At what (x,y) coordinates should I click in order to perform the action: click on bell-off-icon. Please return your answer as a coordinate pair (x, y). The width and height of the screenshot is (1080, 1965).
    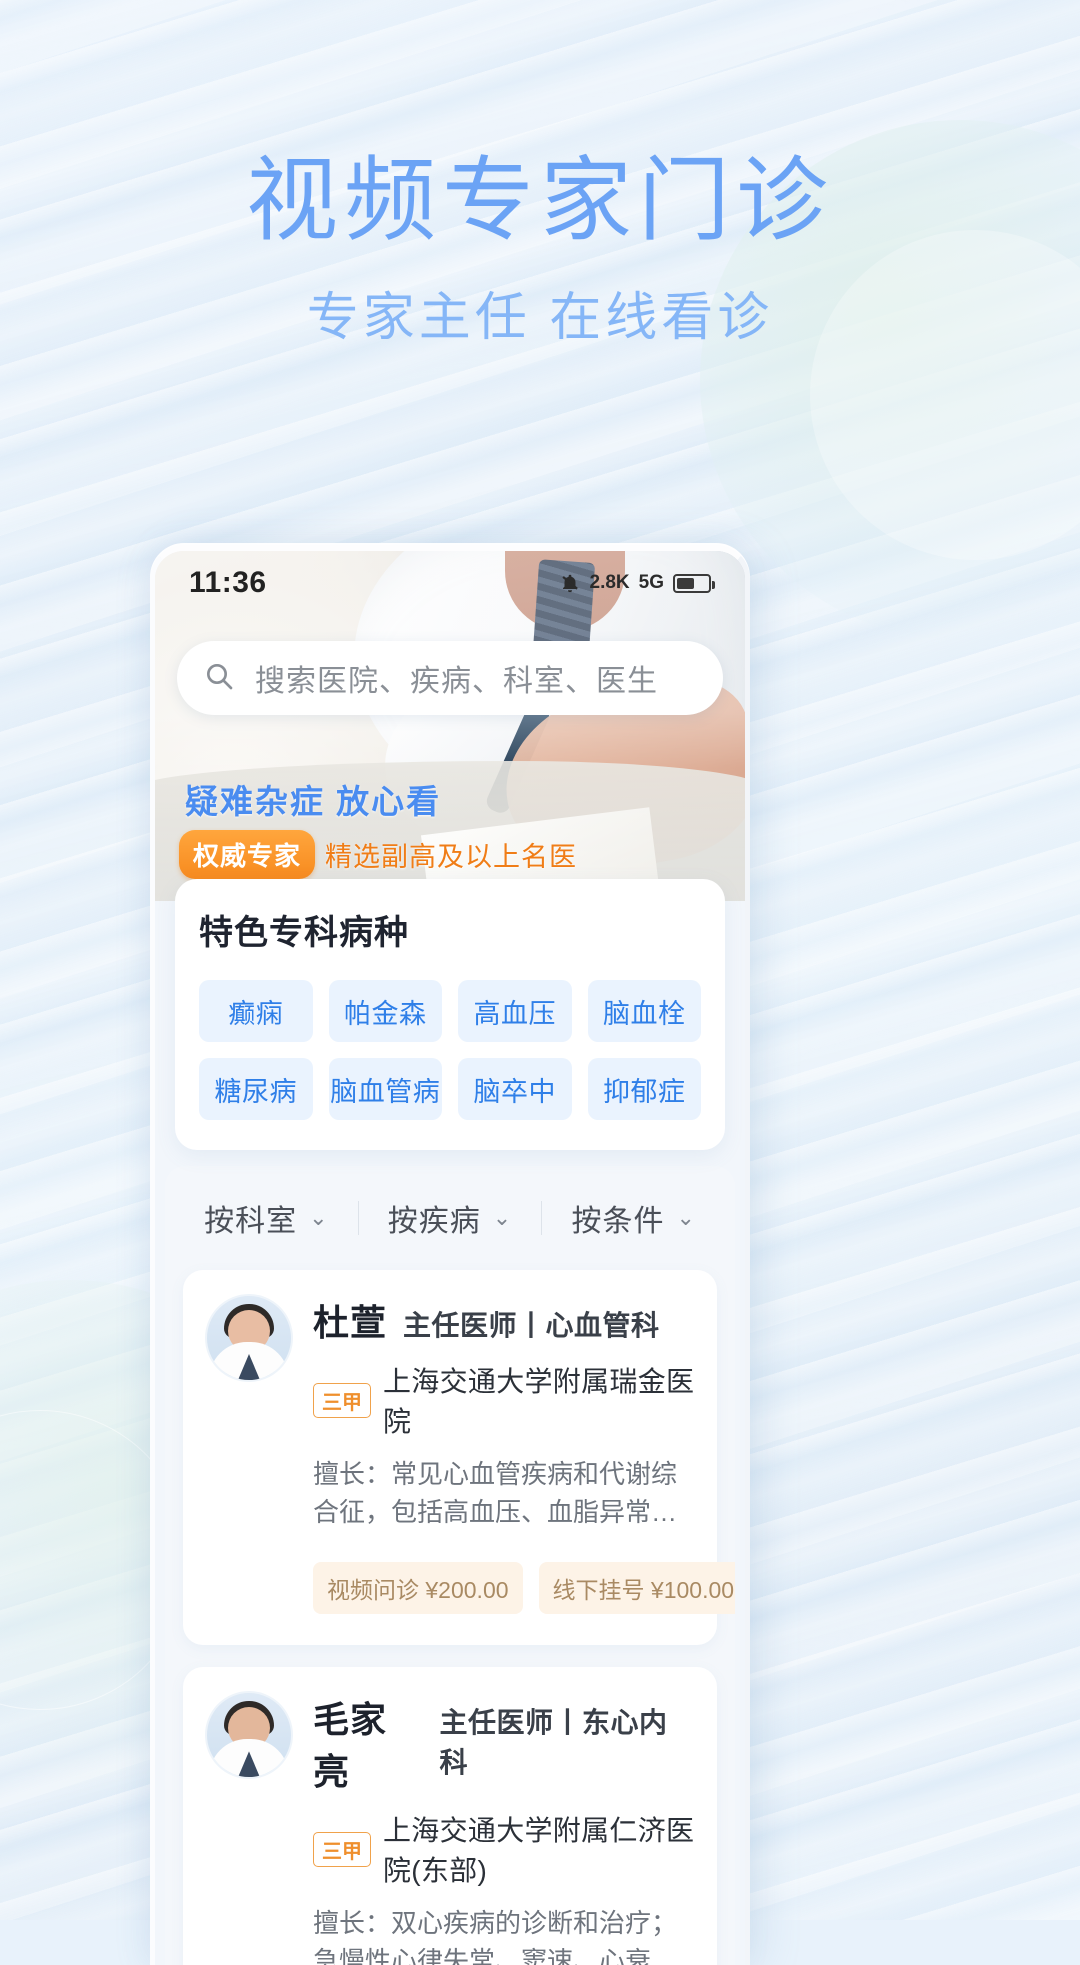
    Looking at the image, I should click on (570, 583).